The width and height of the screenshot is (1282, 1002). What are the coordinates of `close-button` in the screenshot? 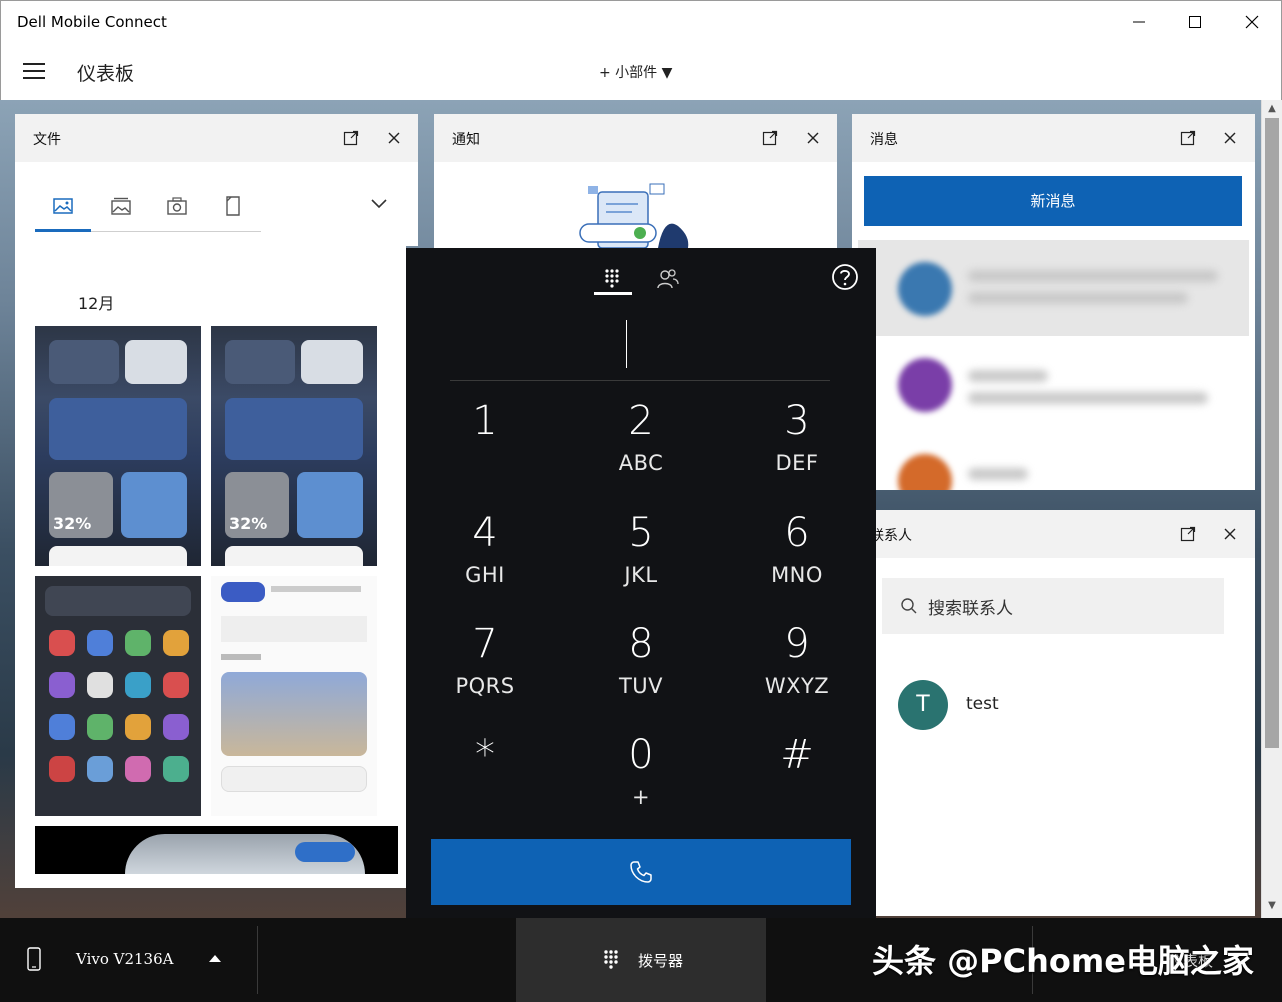 It's located at (1252, 22).